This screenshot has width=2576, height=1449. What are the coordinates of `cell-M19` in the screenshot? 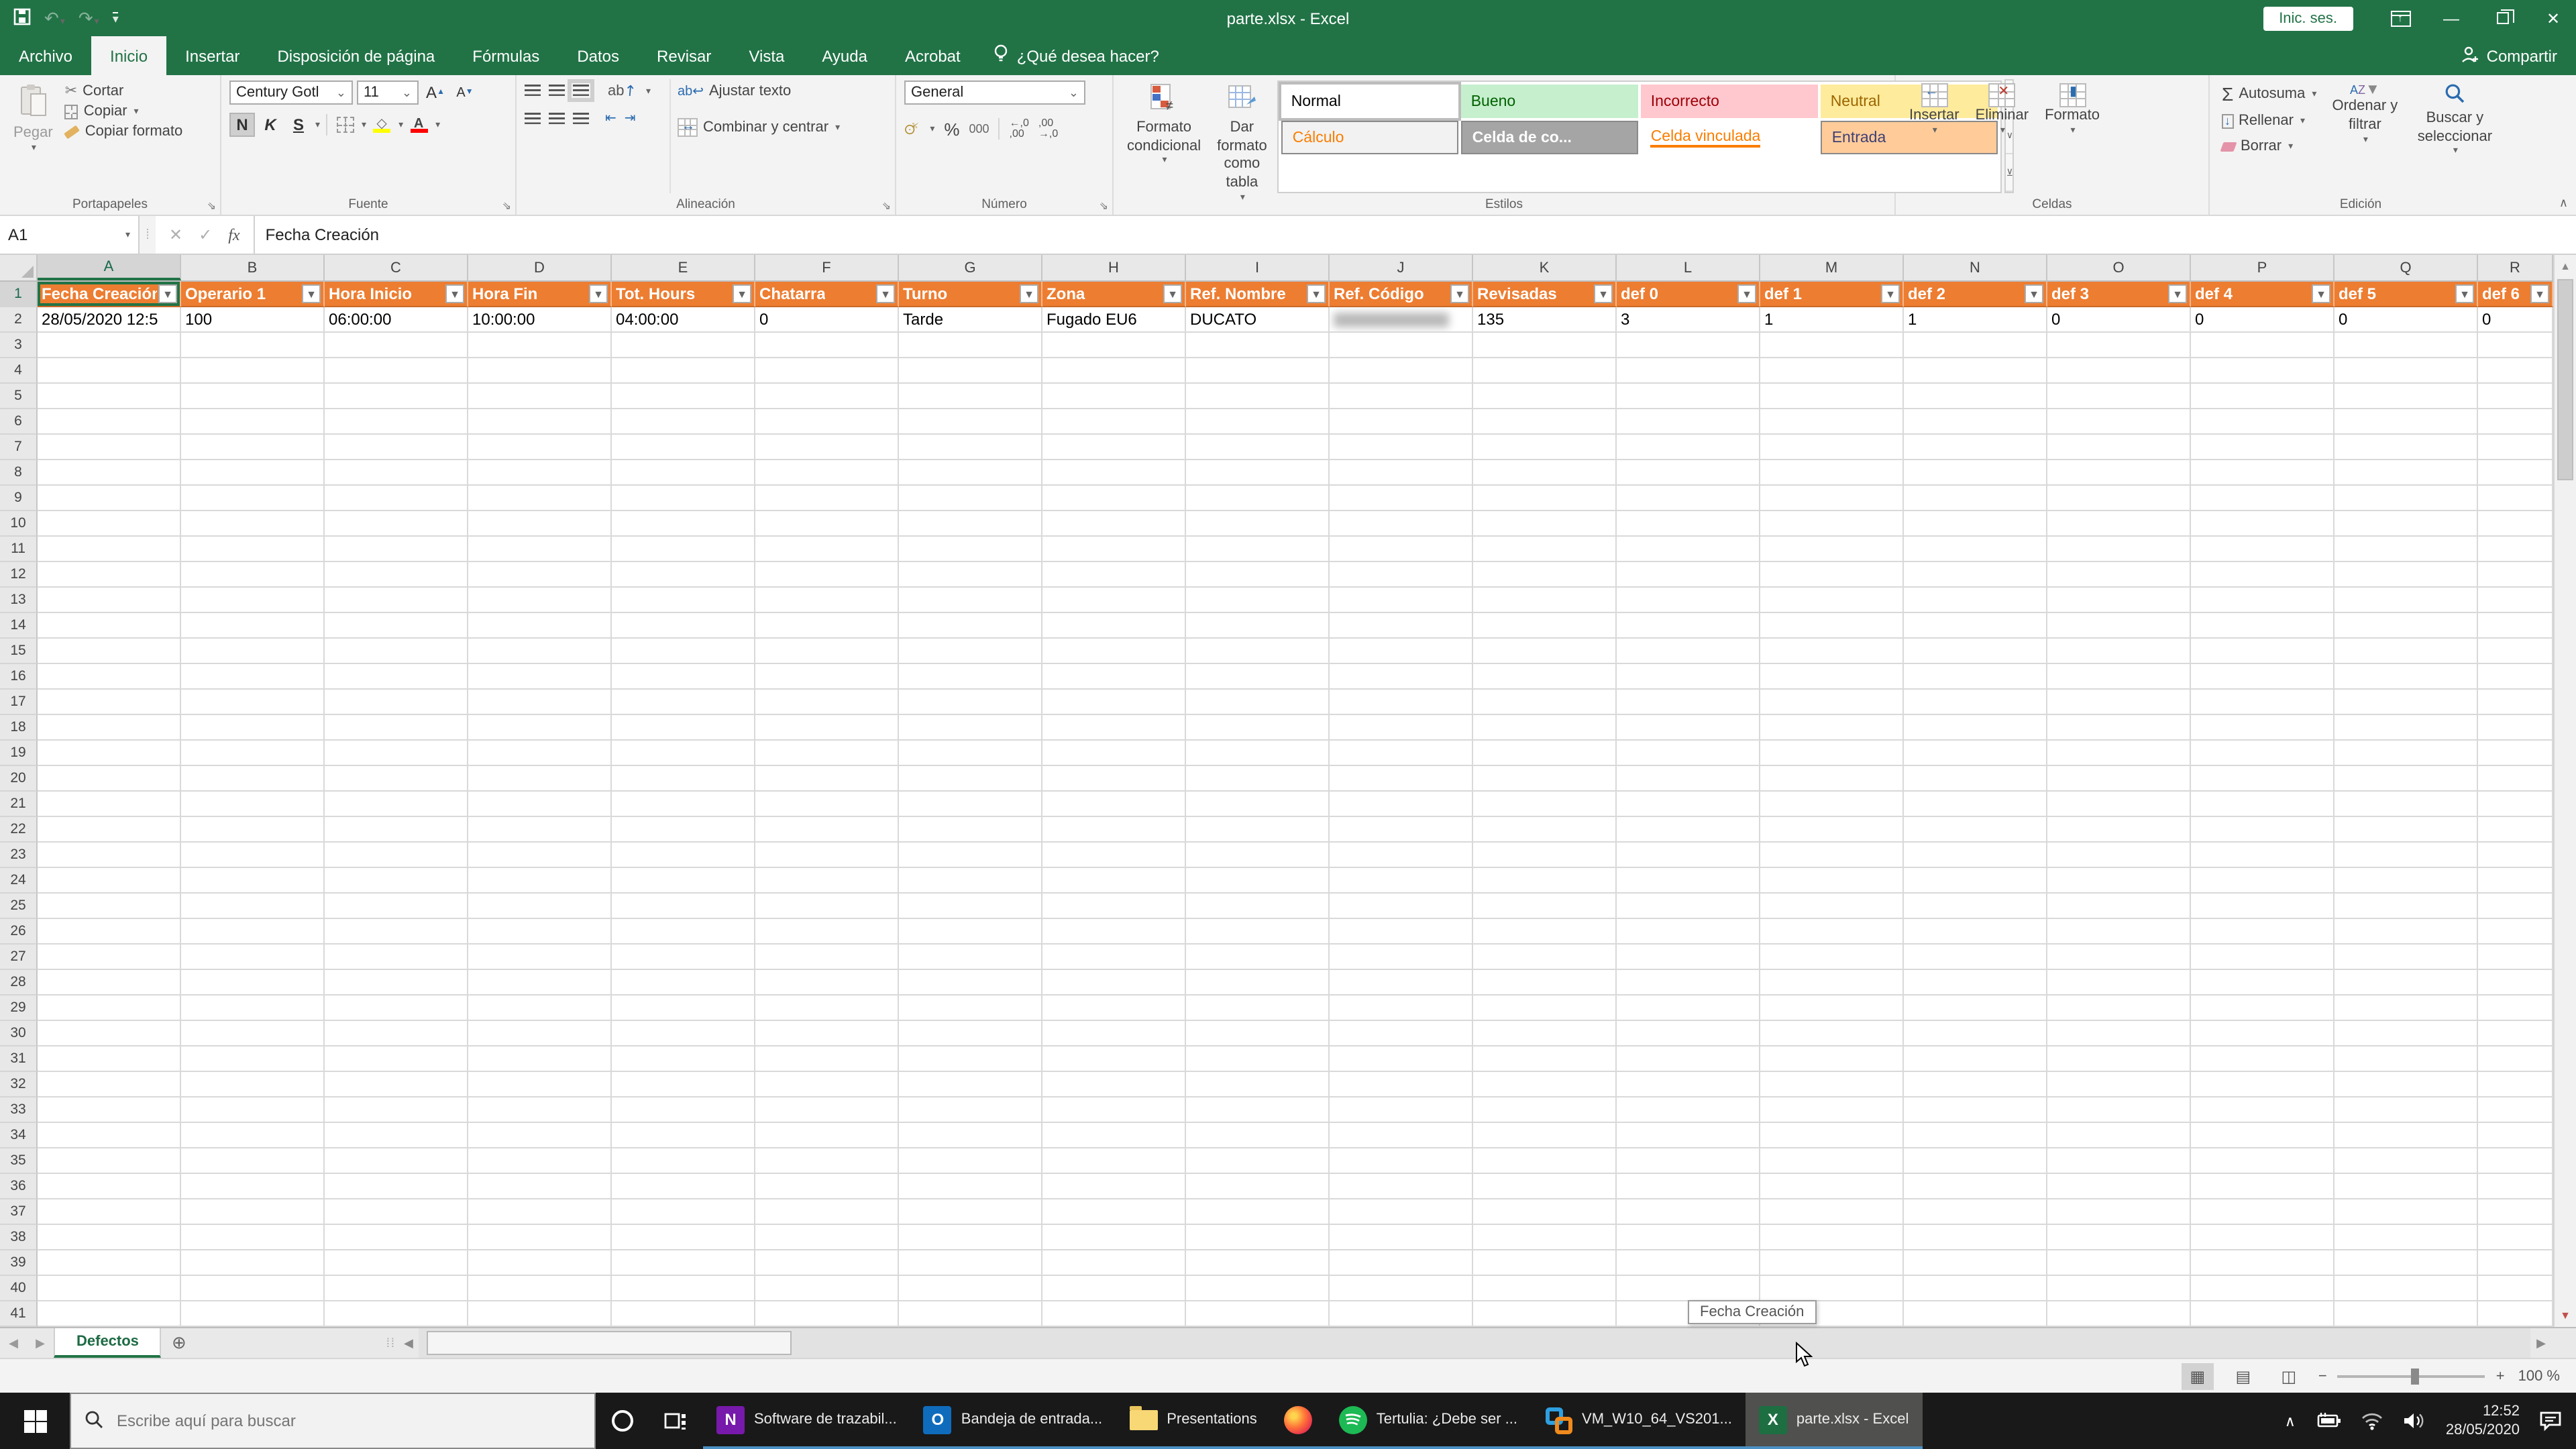 It's located at (1832, 753).